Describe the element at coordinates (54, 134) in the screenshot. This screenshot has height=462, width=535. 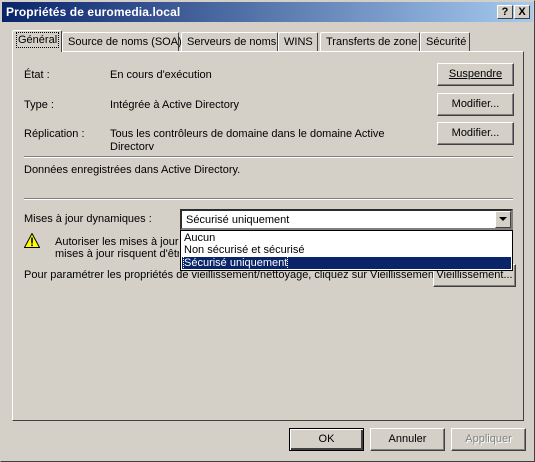
I see `replication-label: Réplication :` at that location.